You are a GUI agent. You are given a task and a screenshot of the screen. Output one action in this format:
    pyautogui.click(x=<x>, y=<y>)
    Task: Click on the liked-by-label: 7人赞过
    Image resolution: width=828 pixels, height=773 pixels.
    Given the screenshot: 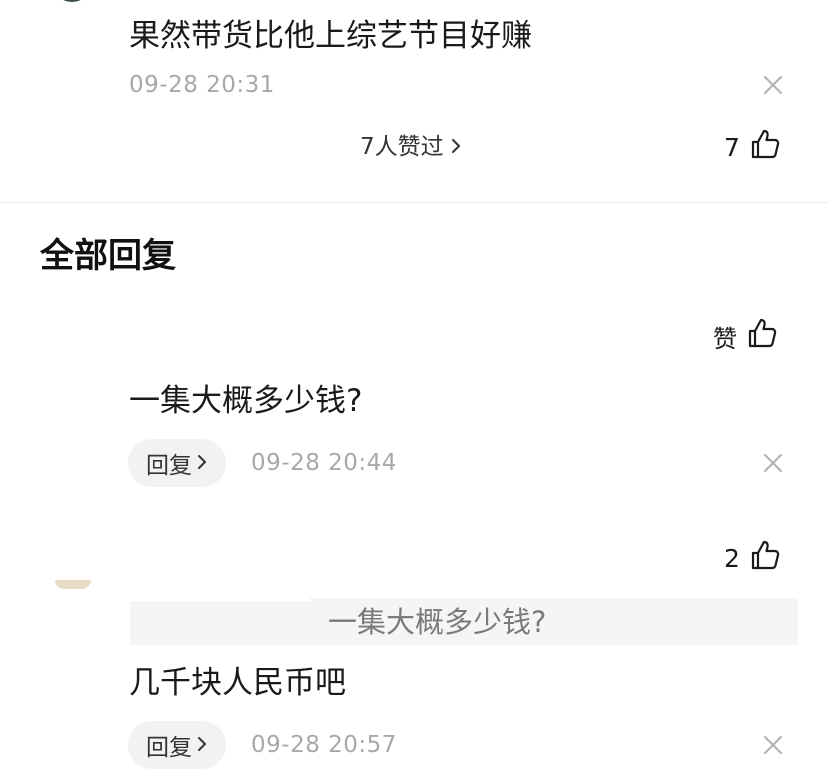 What is the action you would take?
    pyautogui.click(x=402, y=147)
    